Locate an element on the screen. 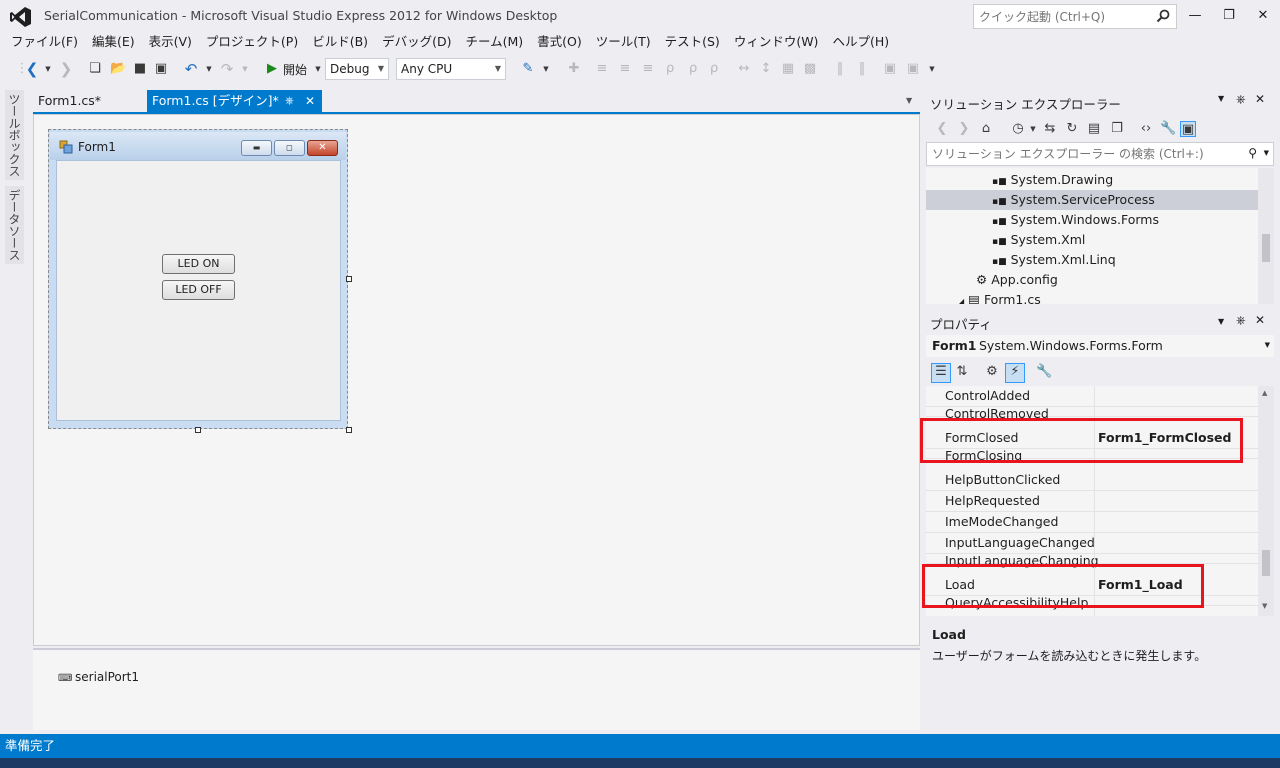 The height and width of the screenshot is (768, 1280). property-row: HelpRequested is located at coordinates (1092, 501).